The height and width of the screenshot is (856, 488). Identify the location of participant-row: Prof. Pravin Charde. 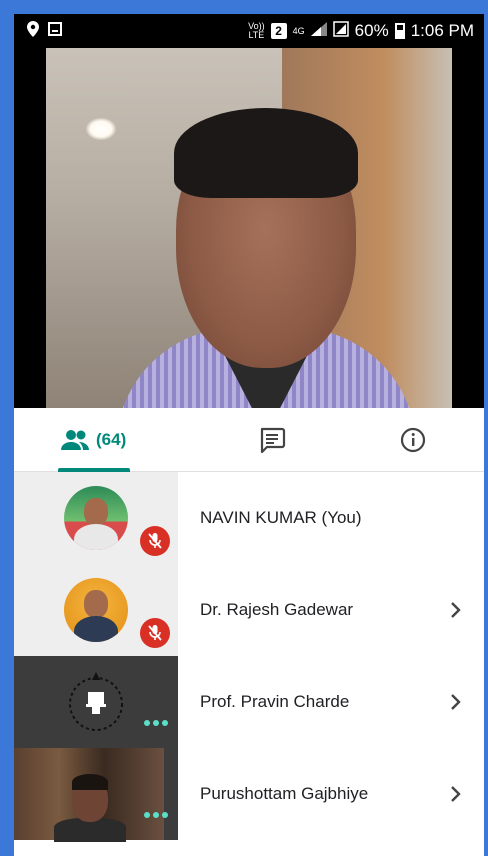
(249, 702).